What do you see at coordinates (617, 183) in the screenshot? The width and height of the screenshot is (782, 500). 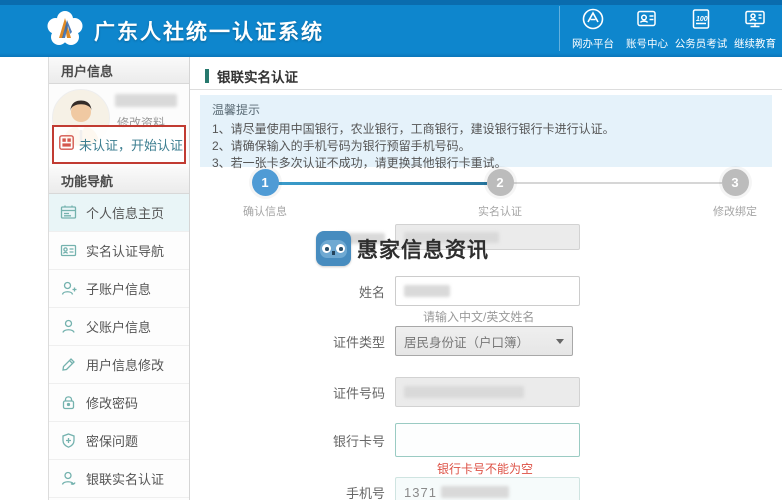 I see `step-connector-inactive` at bounding box center [617, 183].